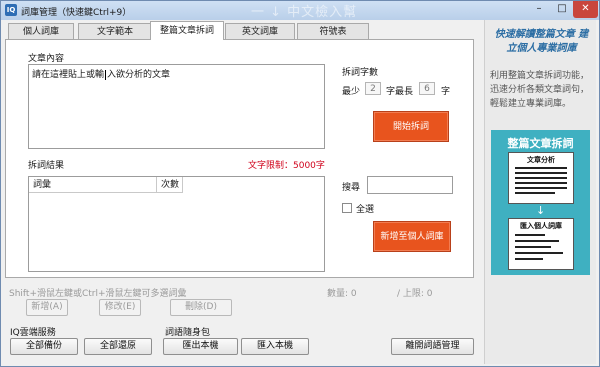 The height and width of the screenshot is (367, 600). What do you see at coordinates (415, 294) in the screenshot?
I see `word-limit-status: / 上限: 0` at bounding box center [415, 294].